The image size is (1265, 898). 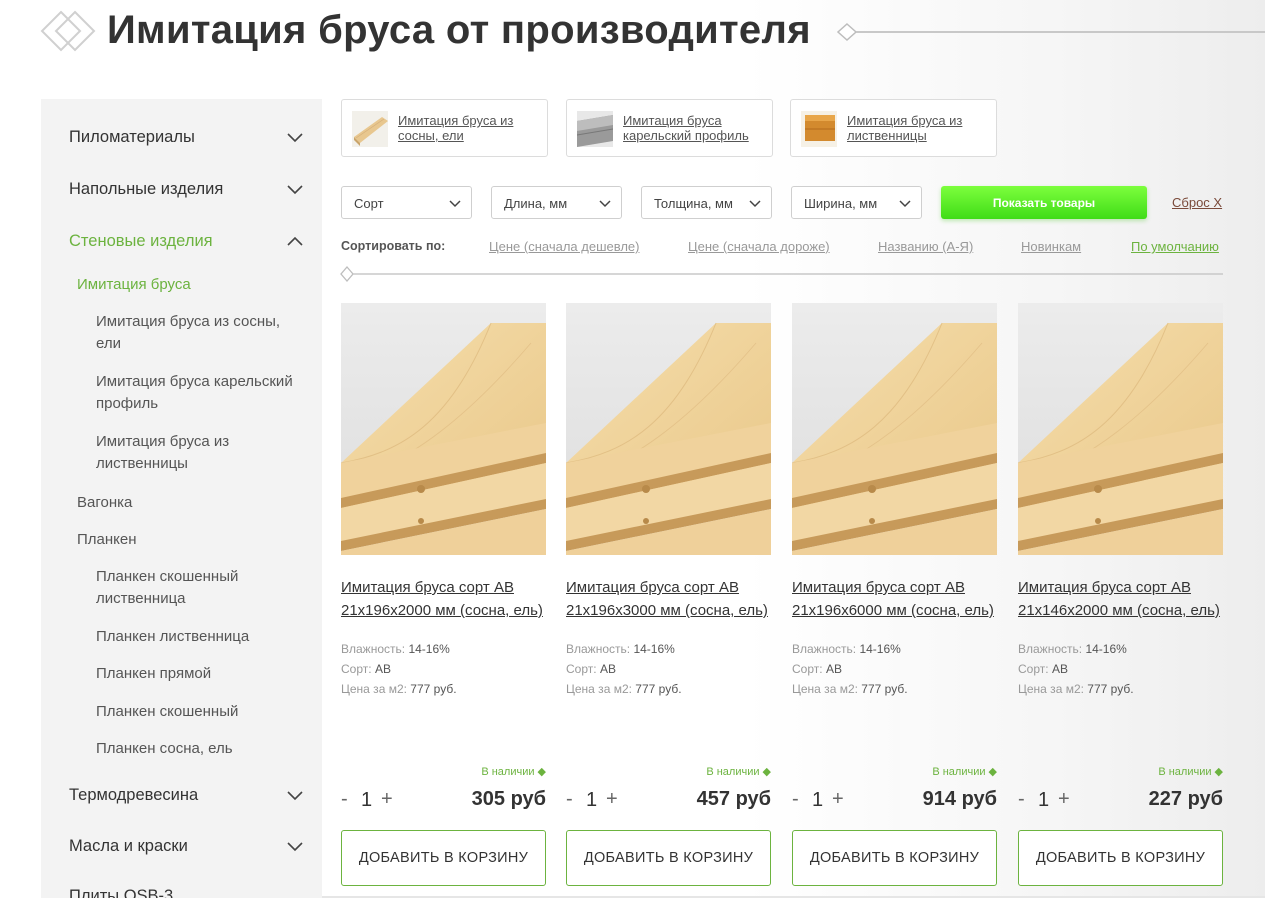 I want to click on filter-sort-select: Сорт, so click(x=406, y=202).